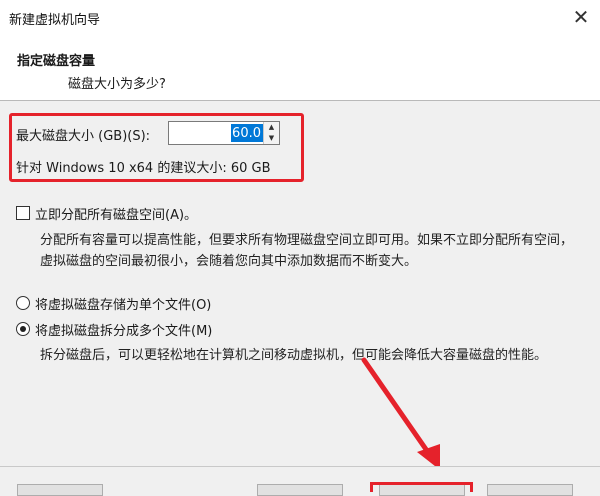  What do you see at coordinates (421, 487) in the screenshot?
I see `next-button-highlight-box` at bounding box center [421, 487].